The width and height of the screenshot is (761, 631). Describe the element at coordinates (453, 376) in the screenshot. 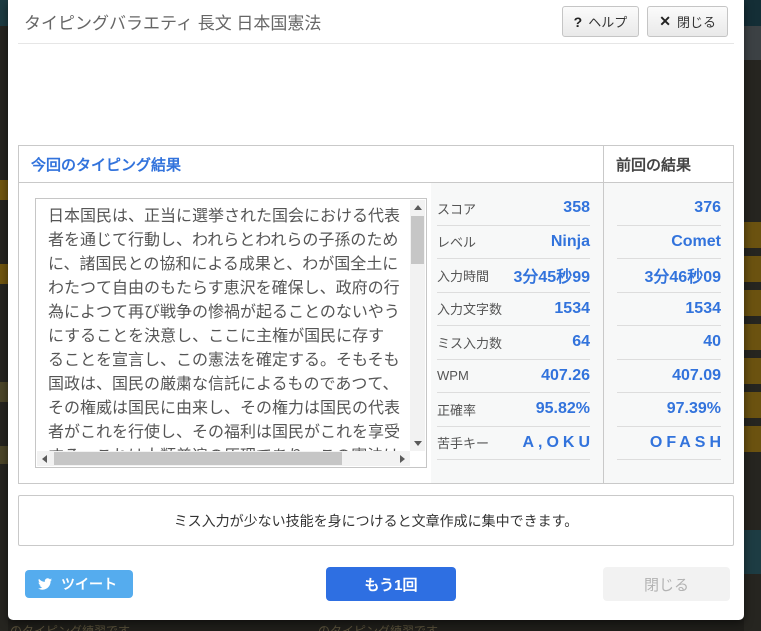

I see `stat-label: WPM` at that location.